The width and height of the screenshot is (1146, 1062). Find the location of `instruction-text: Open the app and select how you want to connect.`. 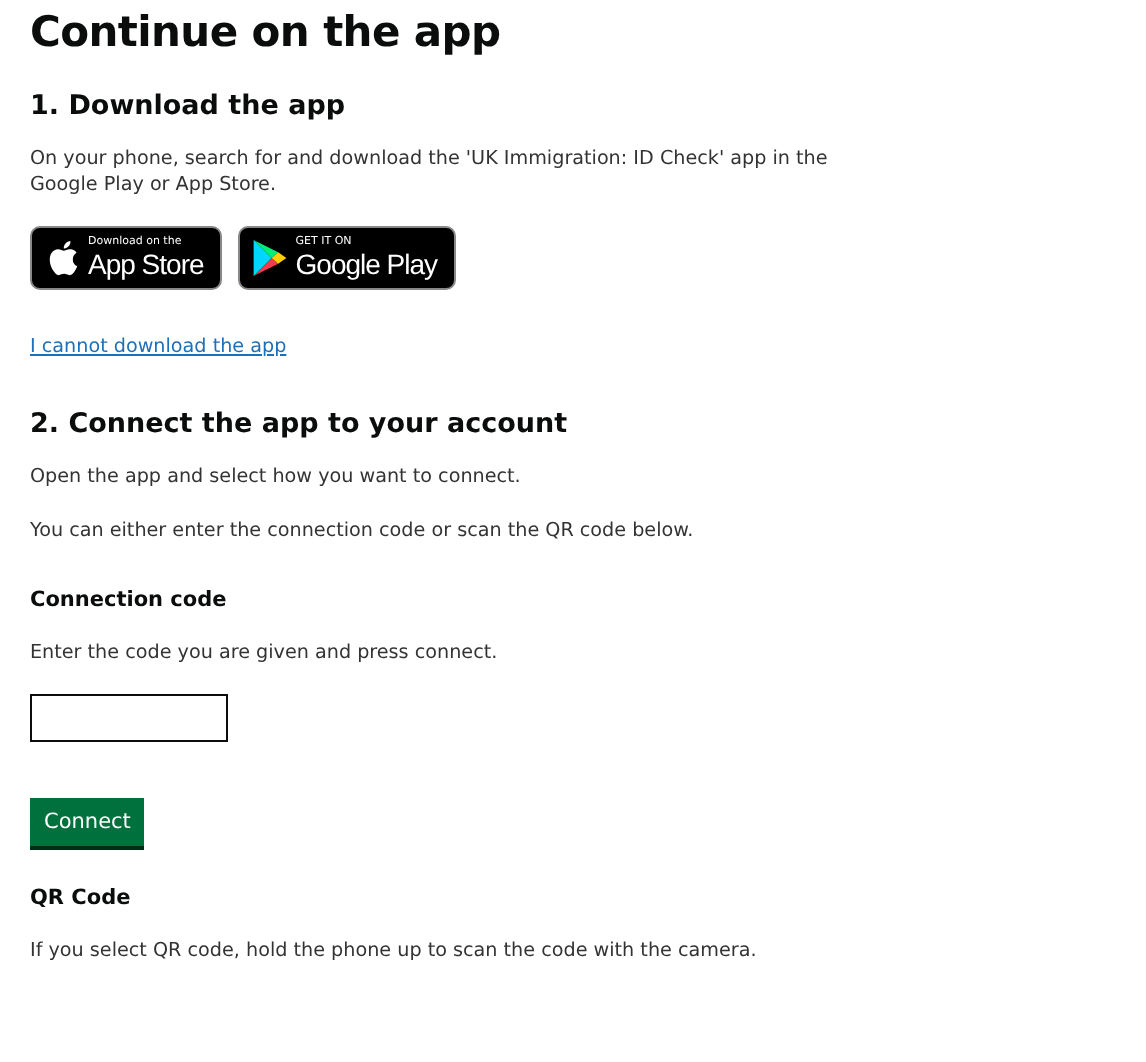

instruction-text: Open the app and select how you want to connect. is located at coordinates (276, 477).